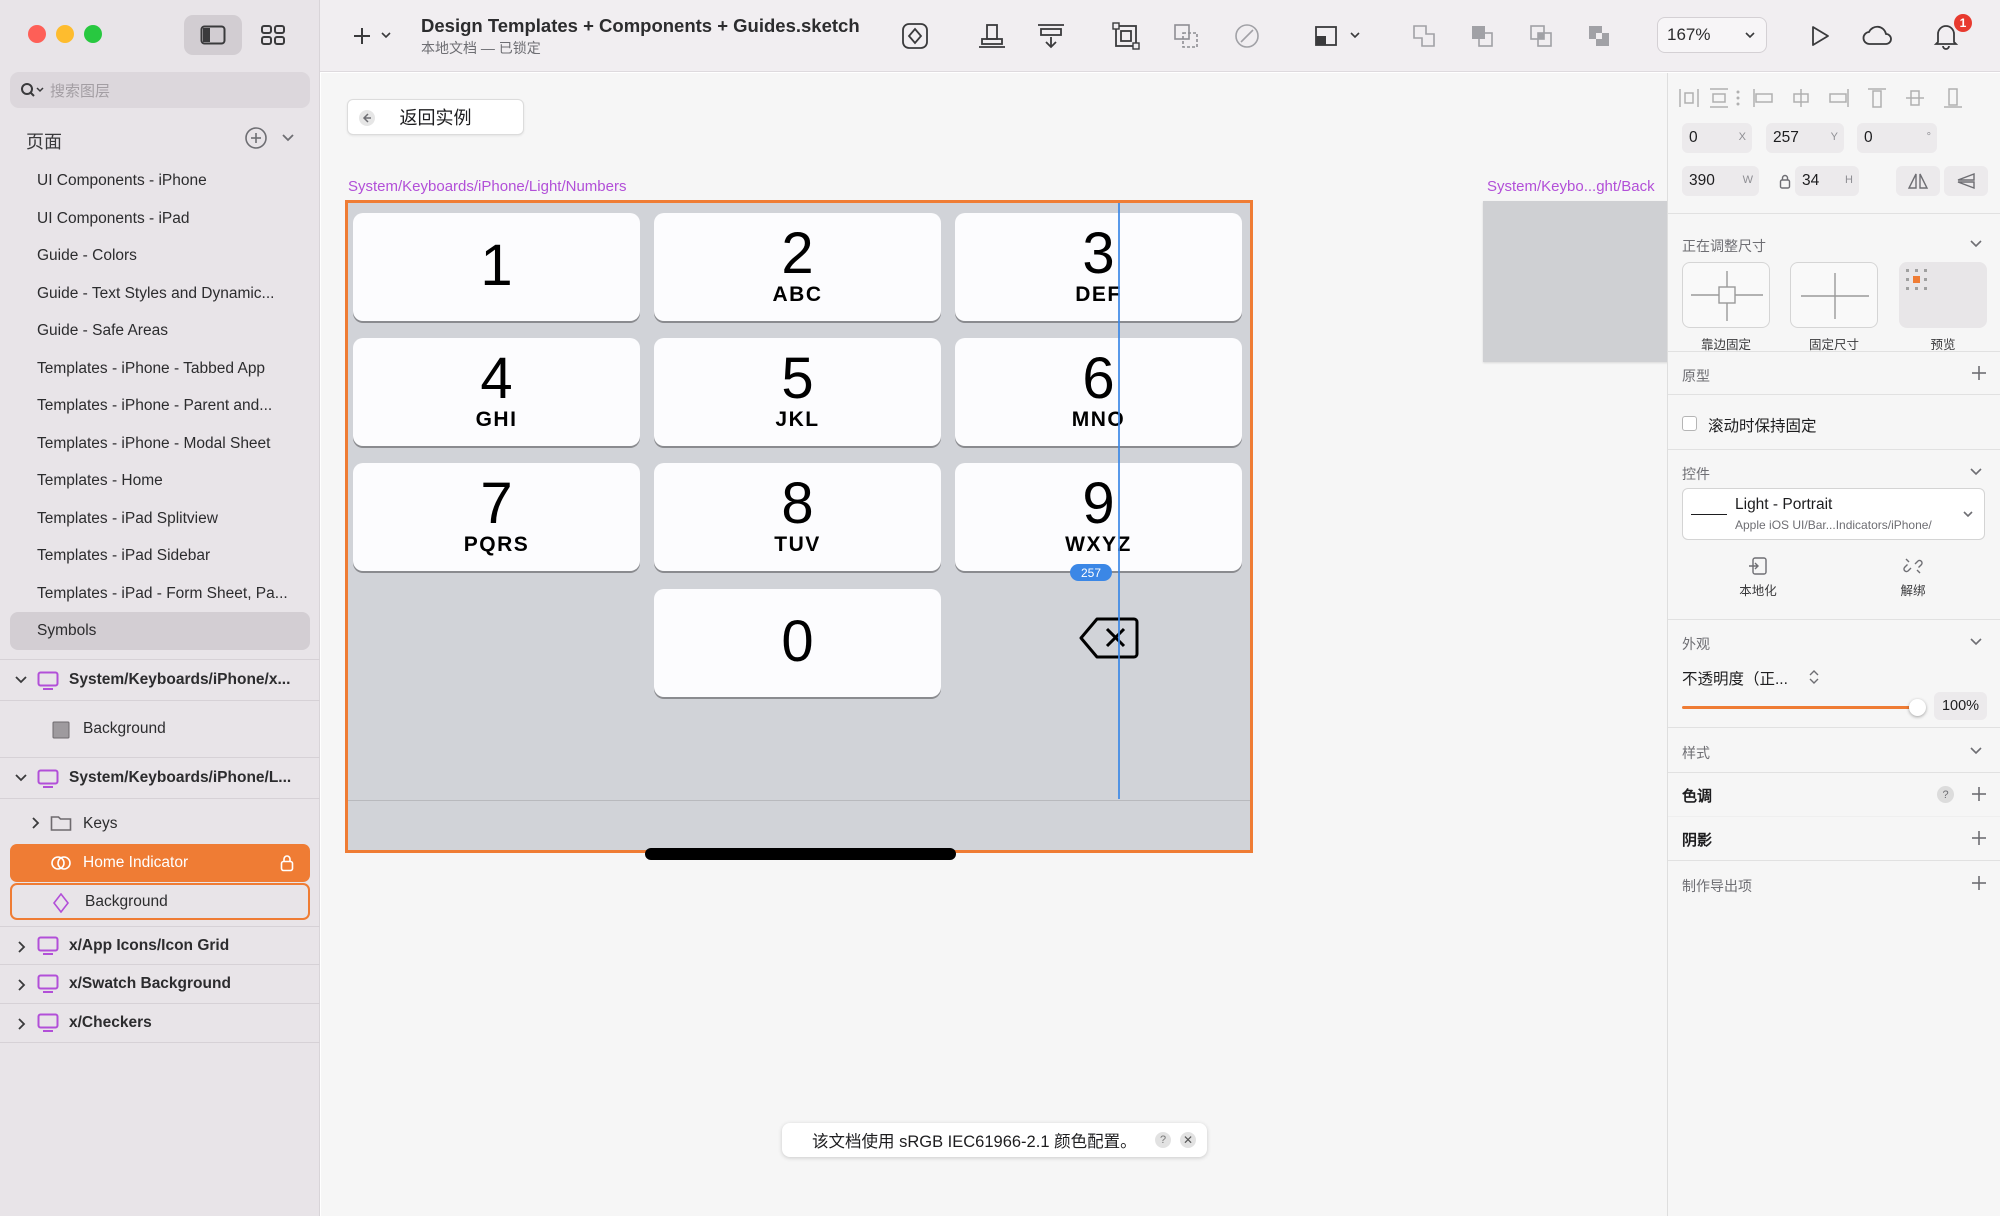 This screenshot has height=1216, width=2000. I want to click on page-item: Guide - Colors, so click(160, 256).